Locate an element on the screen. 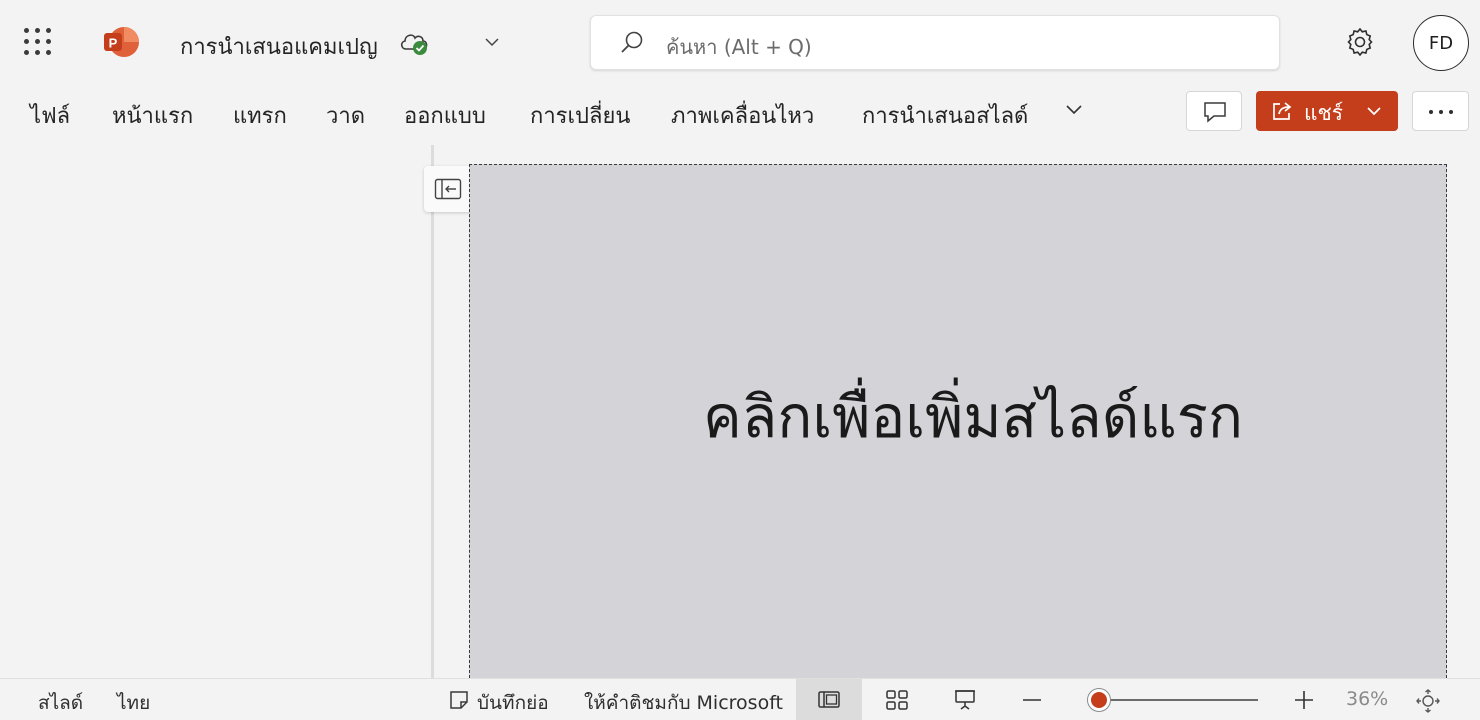  slide-sorter-button is located at coordinates (897, 699).